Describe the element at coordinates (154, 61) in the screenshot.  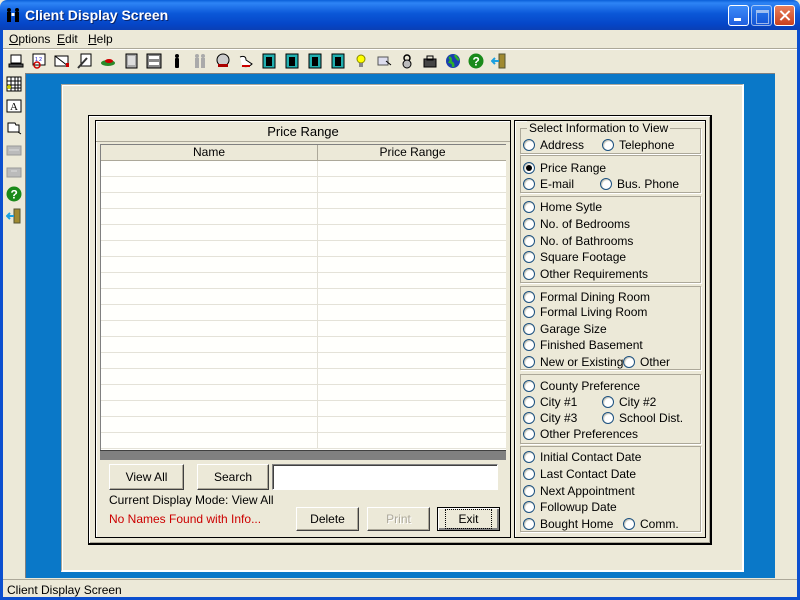
I see `fax-icon` at that location.